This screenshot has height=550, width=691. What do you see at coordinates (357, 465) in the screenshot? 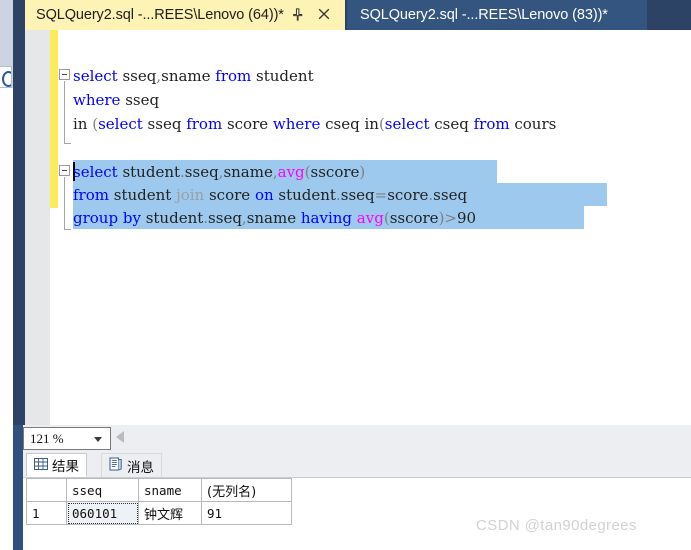
I see `results-tab-strip: 结果 消息` at bounding box center [357, 465].